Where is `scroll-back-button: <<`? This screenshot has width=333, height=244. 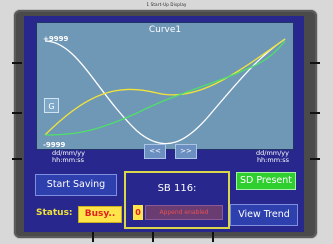 scroll-back-button: << is located at coordinates (155, 151).